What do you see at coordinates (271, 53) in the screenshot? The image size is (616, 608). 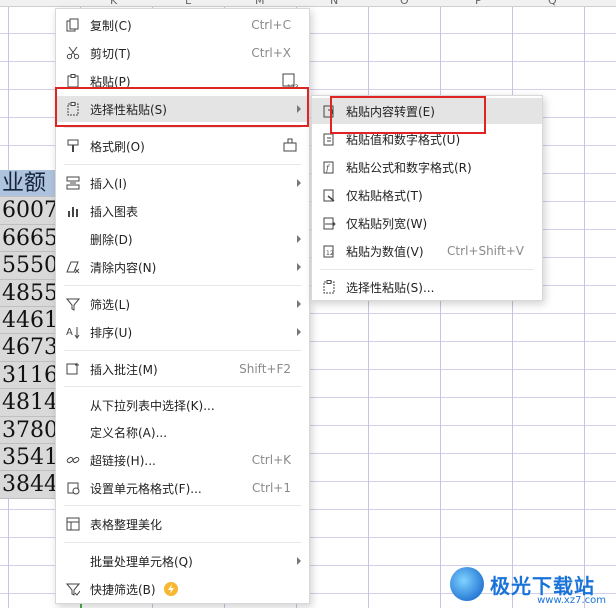 I see `shortcut-text: Ctrl+X` at bounding box center [271, 53].